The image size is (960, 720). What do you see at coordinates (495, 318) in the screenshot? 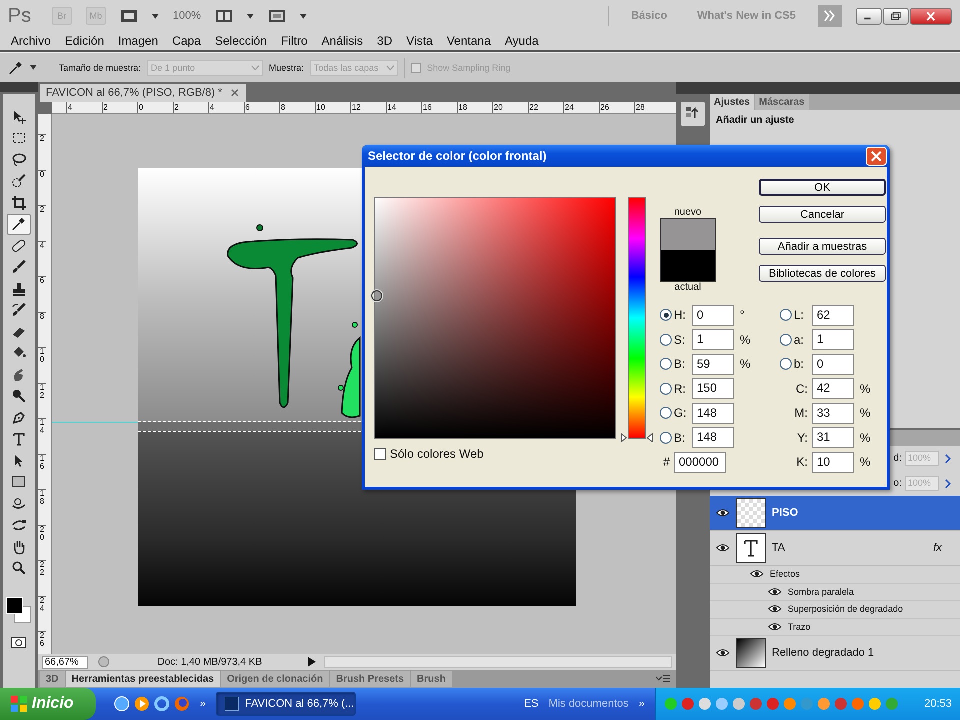
I see `color-field` at bounding box center [495, 318].